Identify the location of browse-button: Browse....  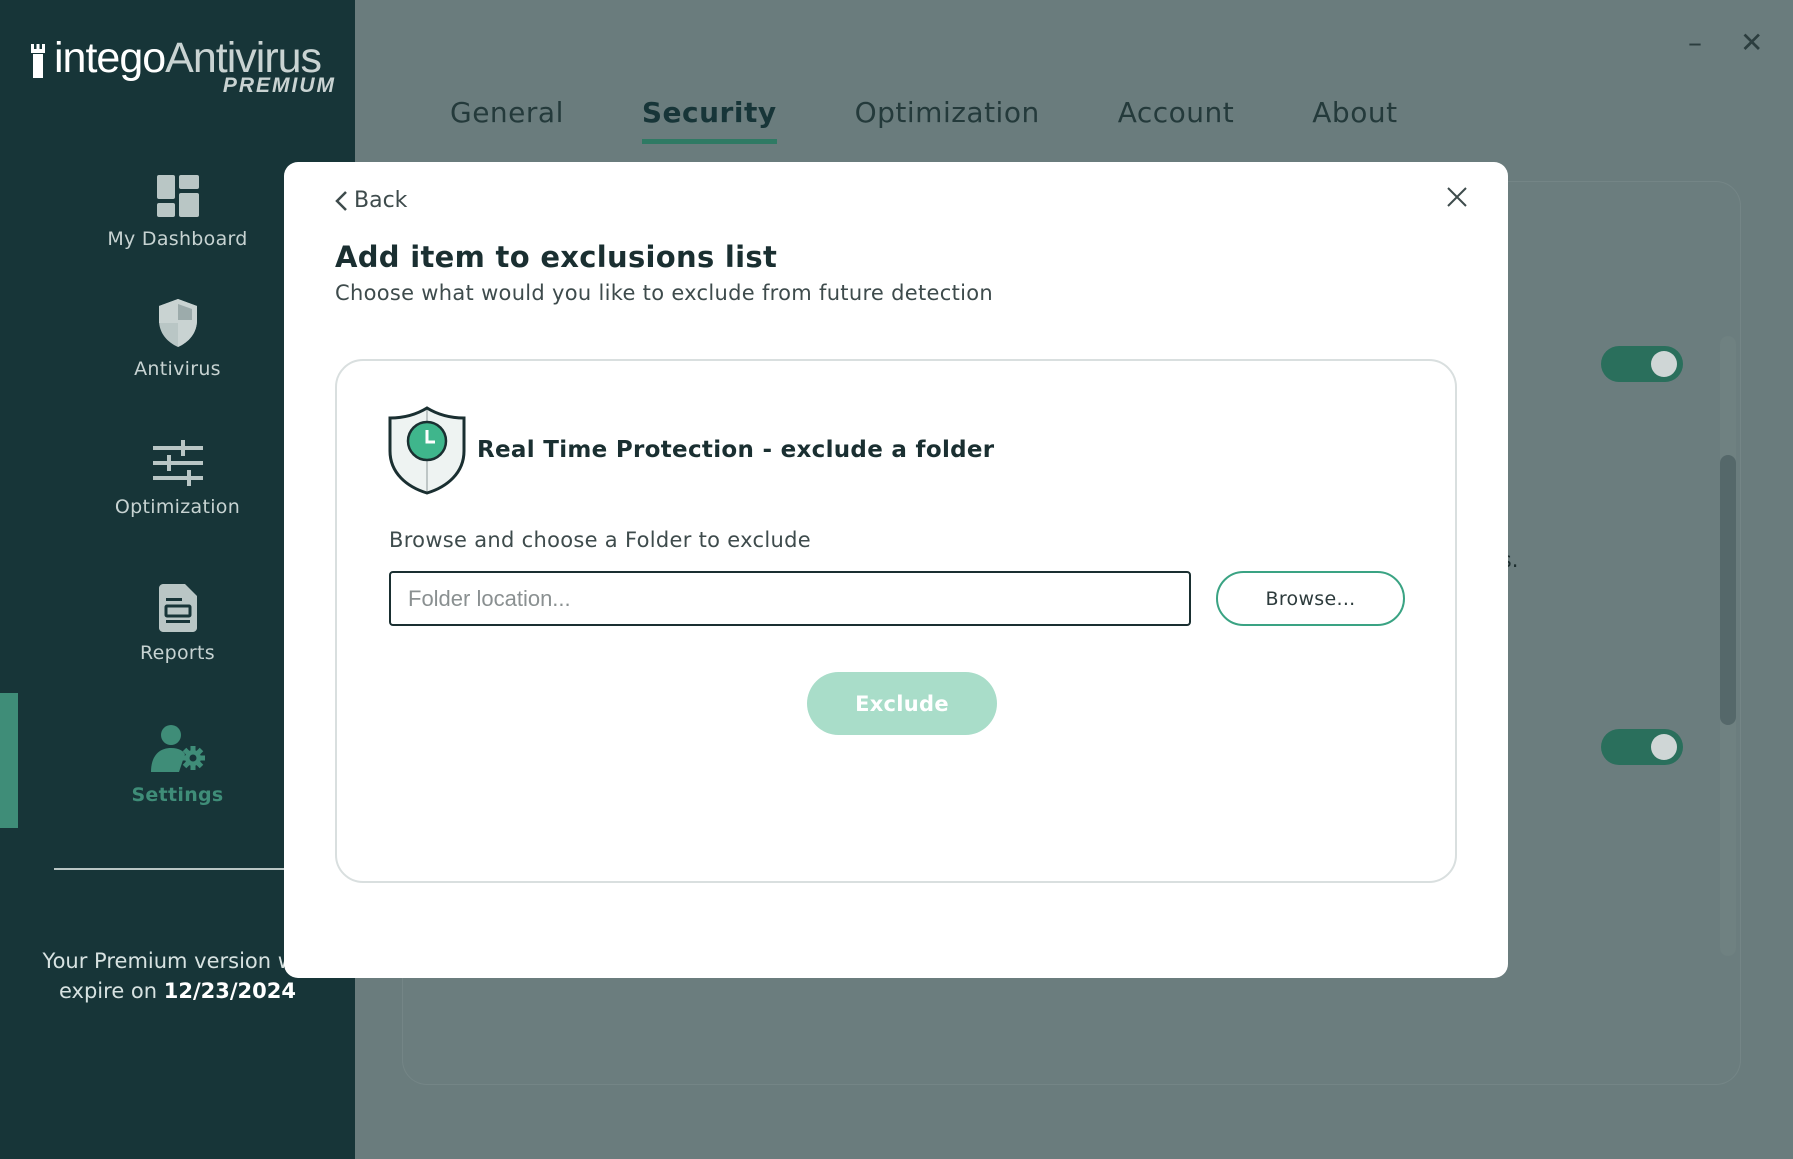
(1310, 598).